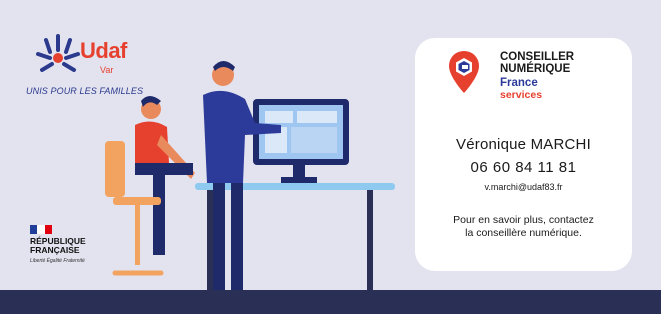 The image size is (661, 314). Describe the element at coordinates (57, 261) in the screenshot. I see `republique-motto: Liberté Égalité Fraternité` at that location.